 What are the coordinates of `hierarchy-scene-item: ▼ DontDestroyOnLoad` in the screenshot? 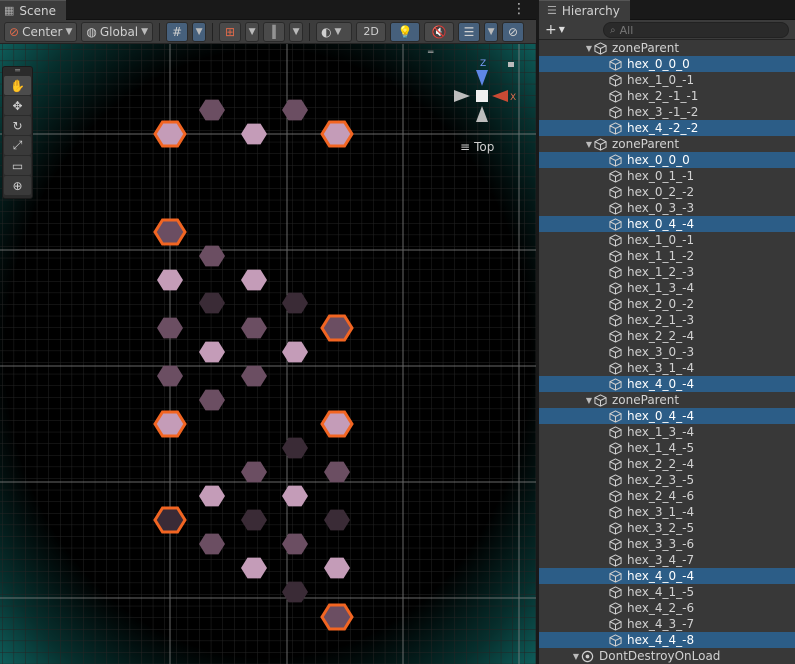 It's located at (667, 656).